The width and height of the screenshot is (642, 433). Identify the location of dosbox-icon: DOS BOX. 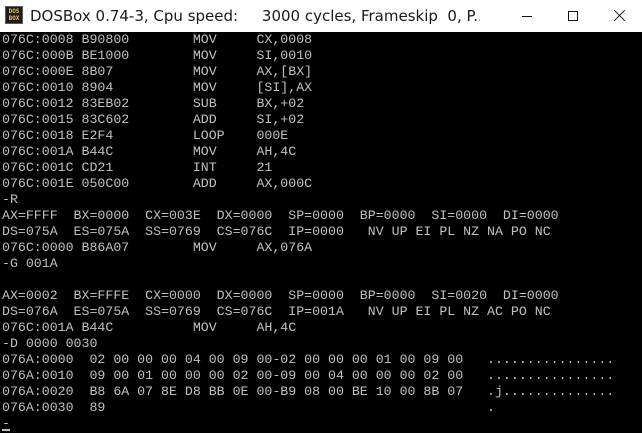
(14, 15).